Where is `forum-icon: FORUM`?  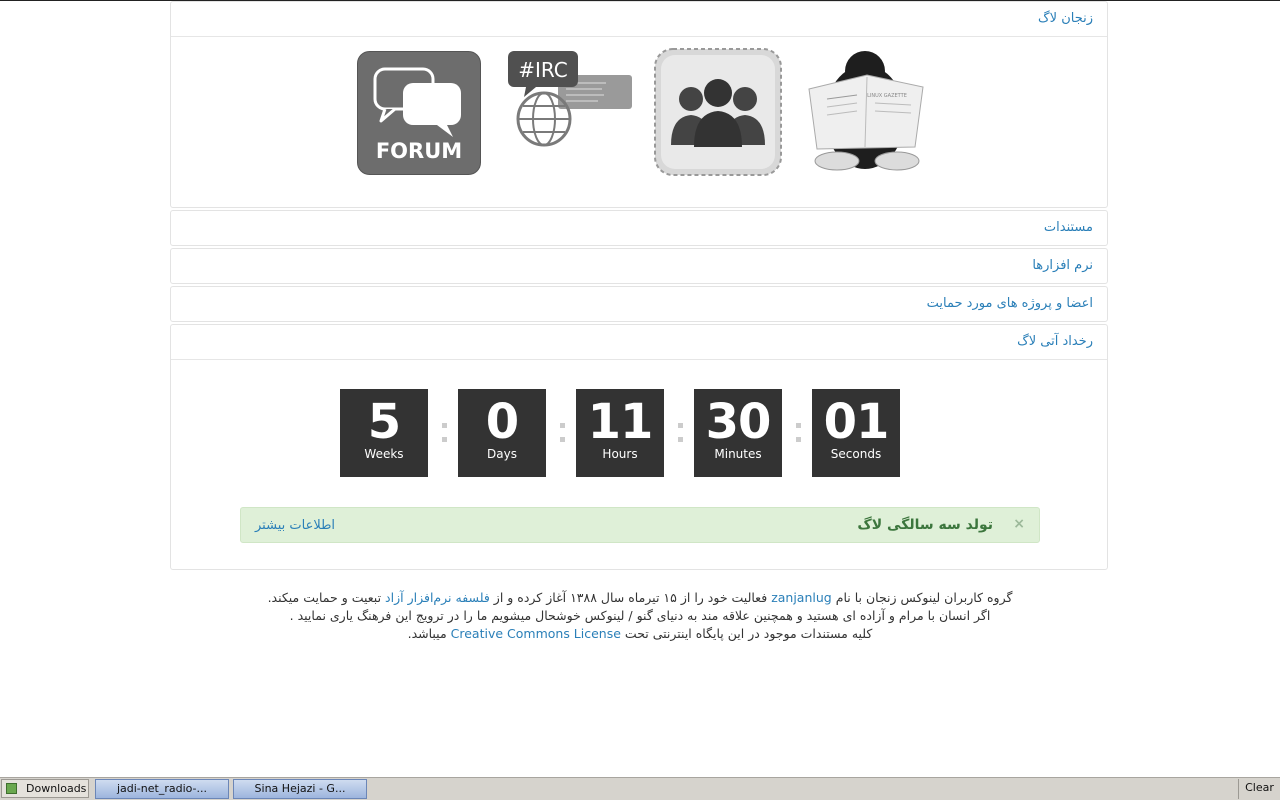 forum-icon: FORUM is located at coordinates (419, 113).